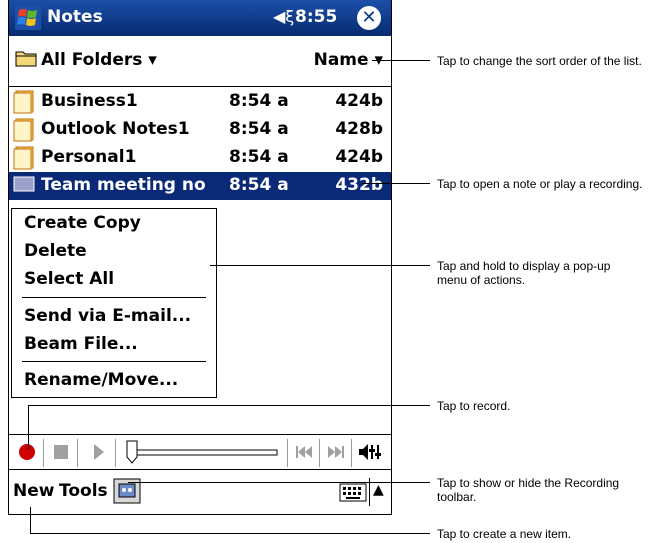 Image resolution: width=666 pixels, height=543 pixels. I want to click on folder-icon, so click(26, 59).